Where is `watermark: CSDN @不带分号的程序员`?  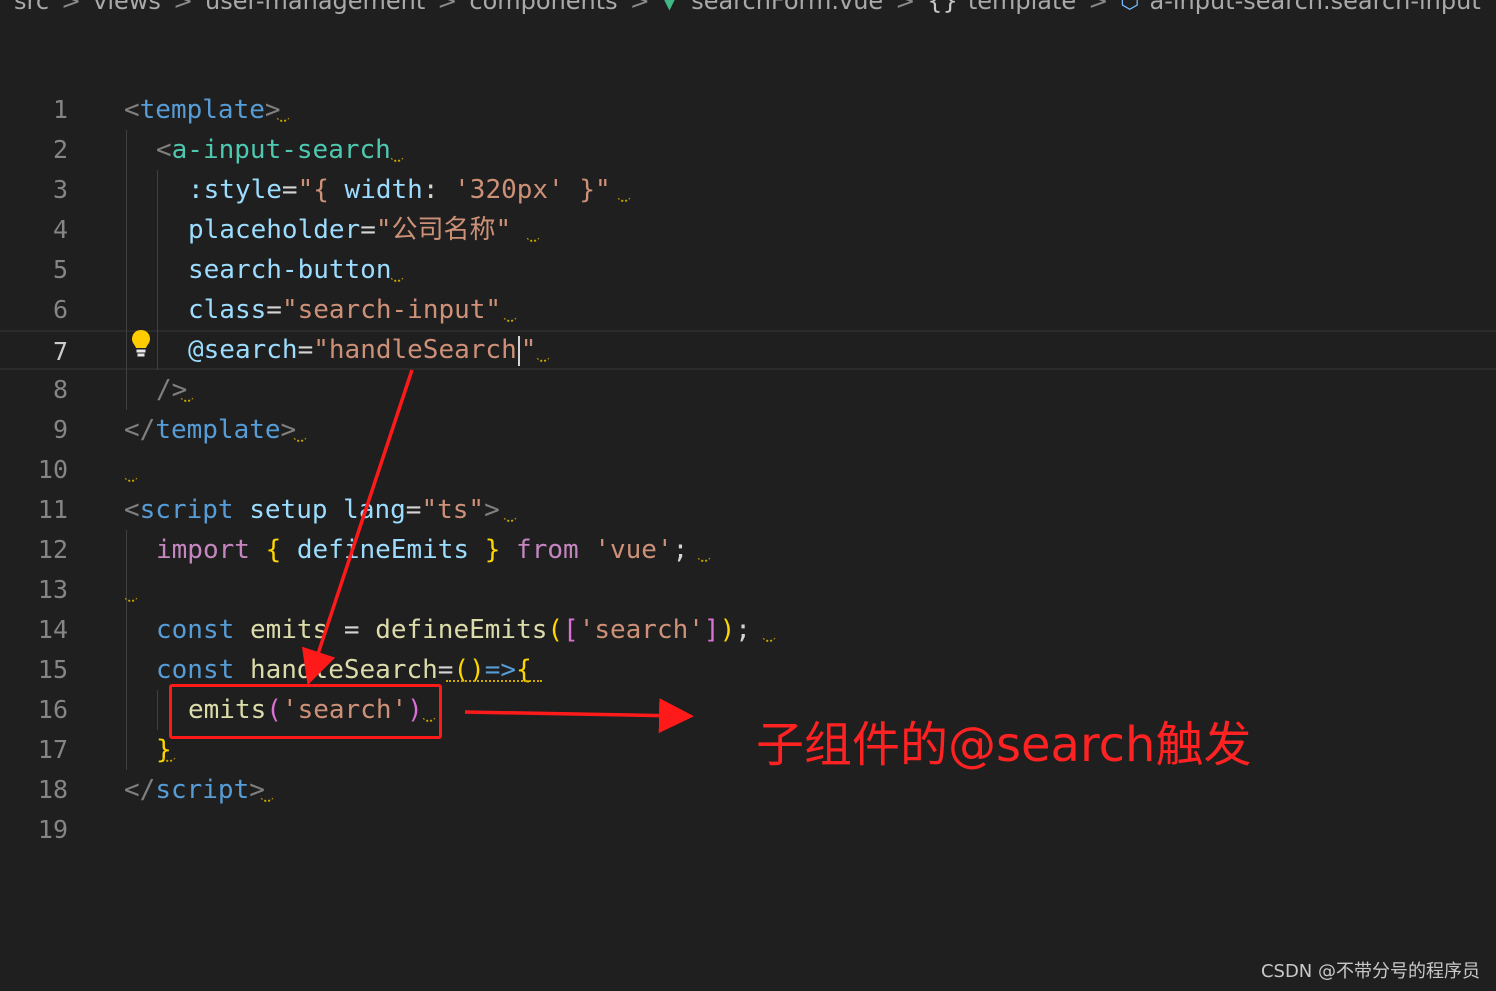
watermark: CSDN @不带分号的程序员 is located at coordinates (1370, 971).